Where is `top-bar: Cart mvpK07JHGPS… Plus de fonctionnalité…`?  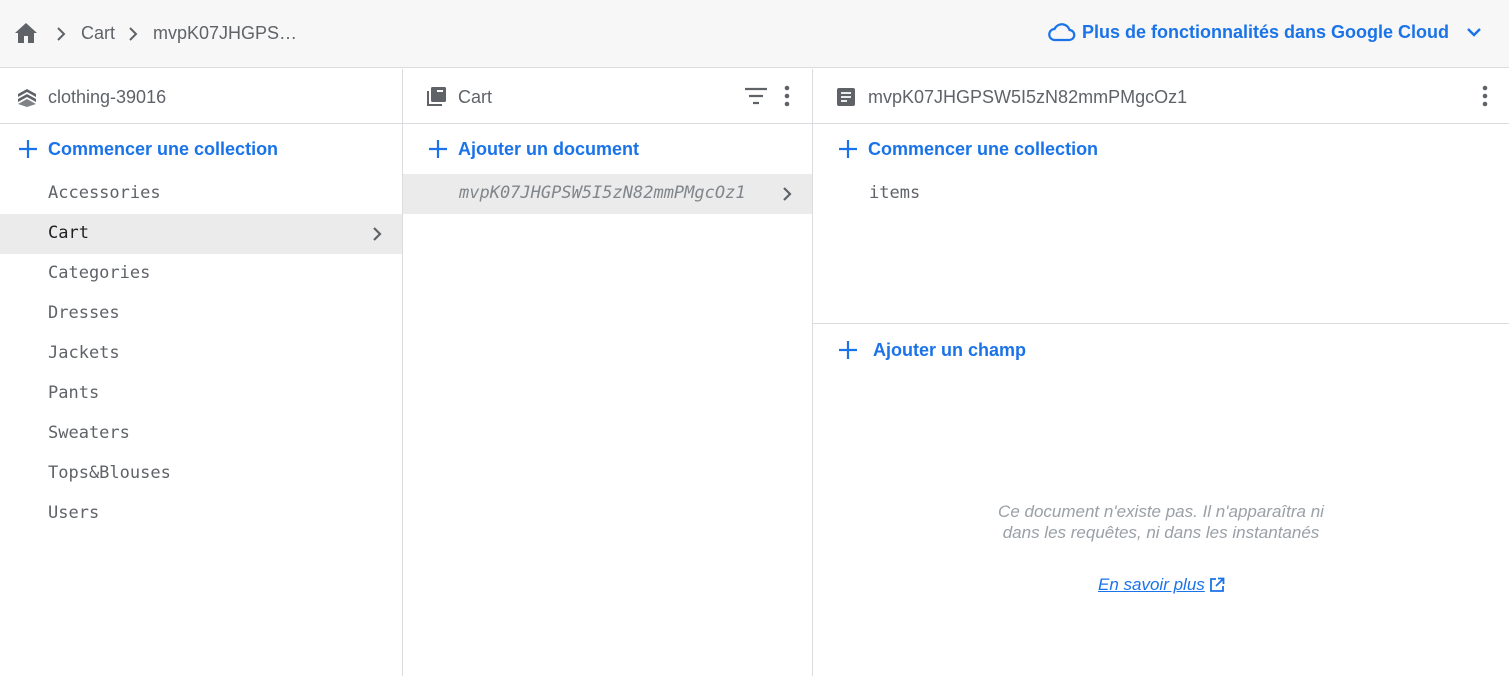 top-bar: Cart mvpK07JHGPS… Plus de fonctionnalité… is located at coordinates (754, 34).